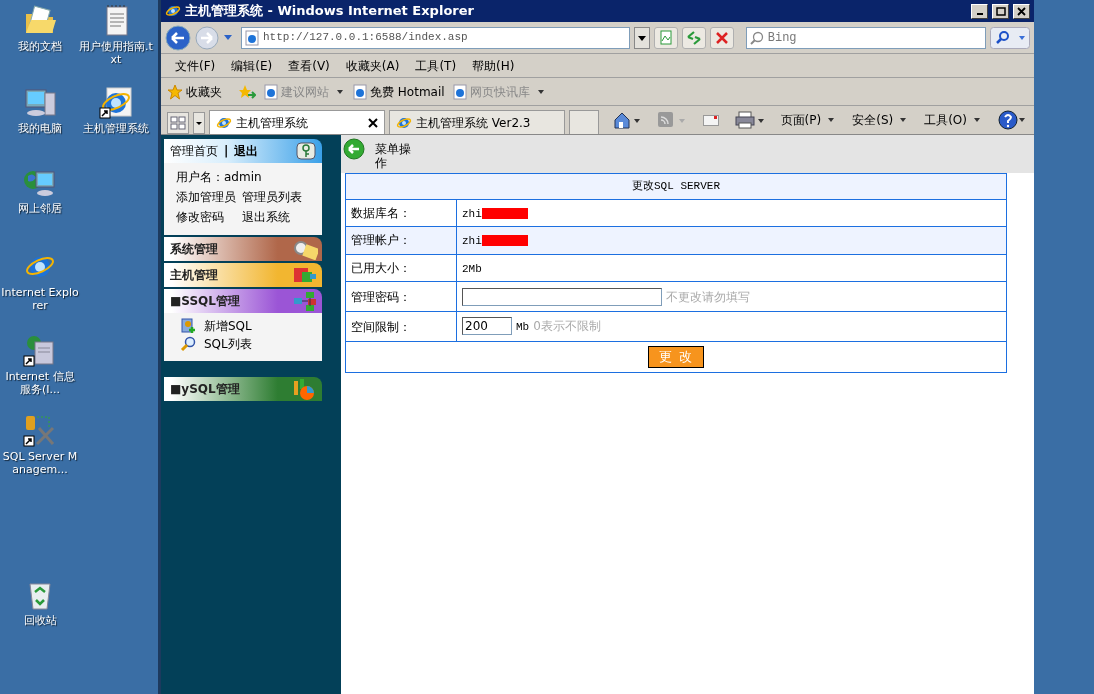  I want to click on home-link: 管理首页, so click(194, 151).